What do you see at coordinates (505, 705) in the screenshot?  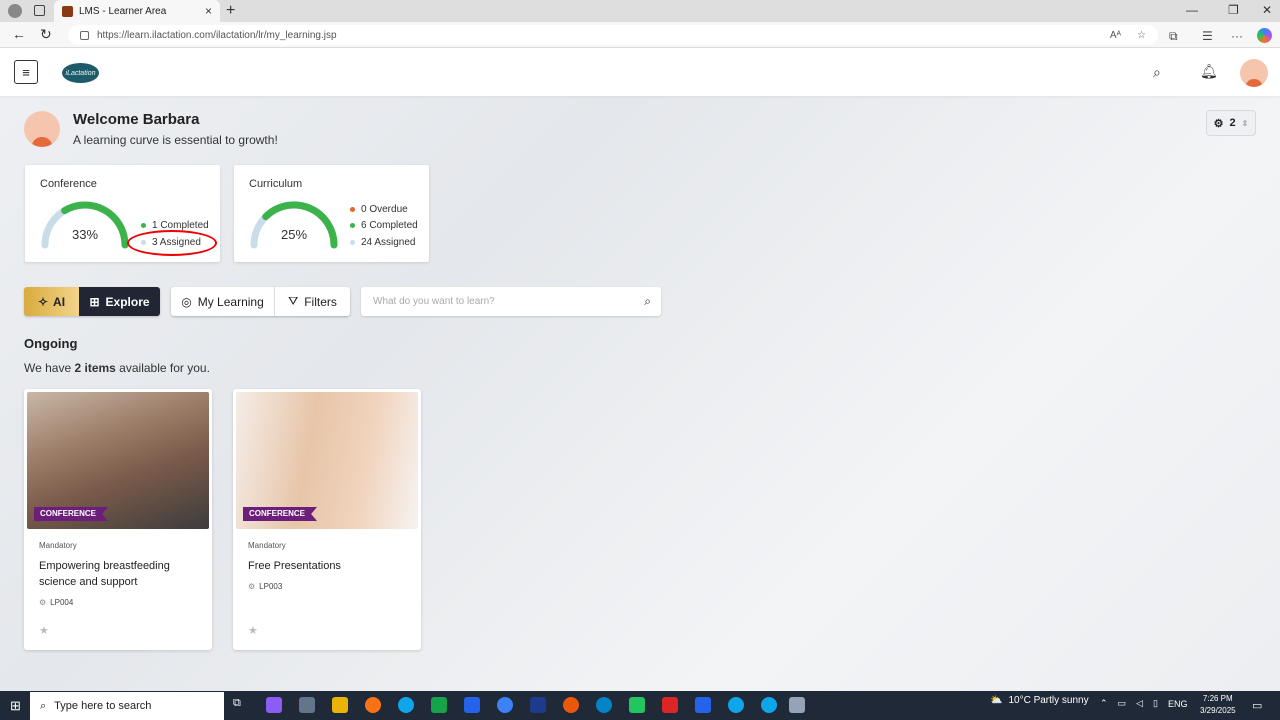 I see `app-icon` at bounding box center [505, 705].